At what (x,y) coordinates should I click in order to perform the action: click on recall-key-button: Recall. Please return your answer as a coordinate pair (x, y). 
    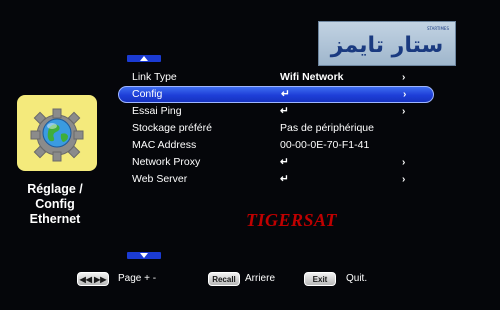
    Looking at the image, I should click on (224, 279).